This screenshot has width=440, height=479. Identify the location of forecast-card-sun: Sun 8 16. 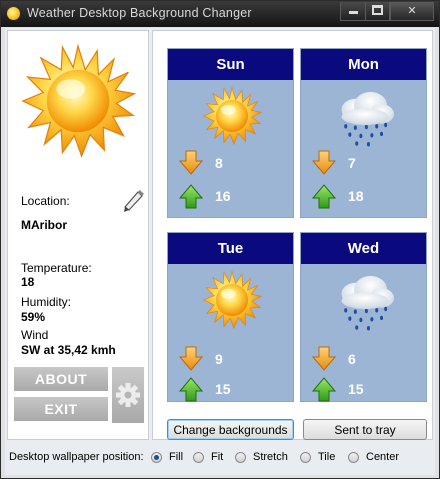
(230, 133).